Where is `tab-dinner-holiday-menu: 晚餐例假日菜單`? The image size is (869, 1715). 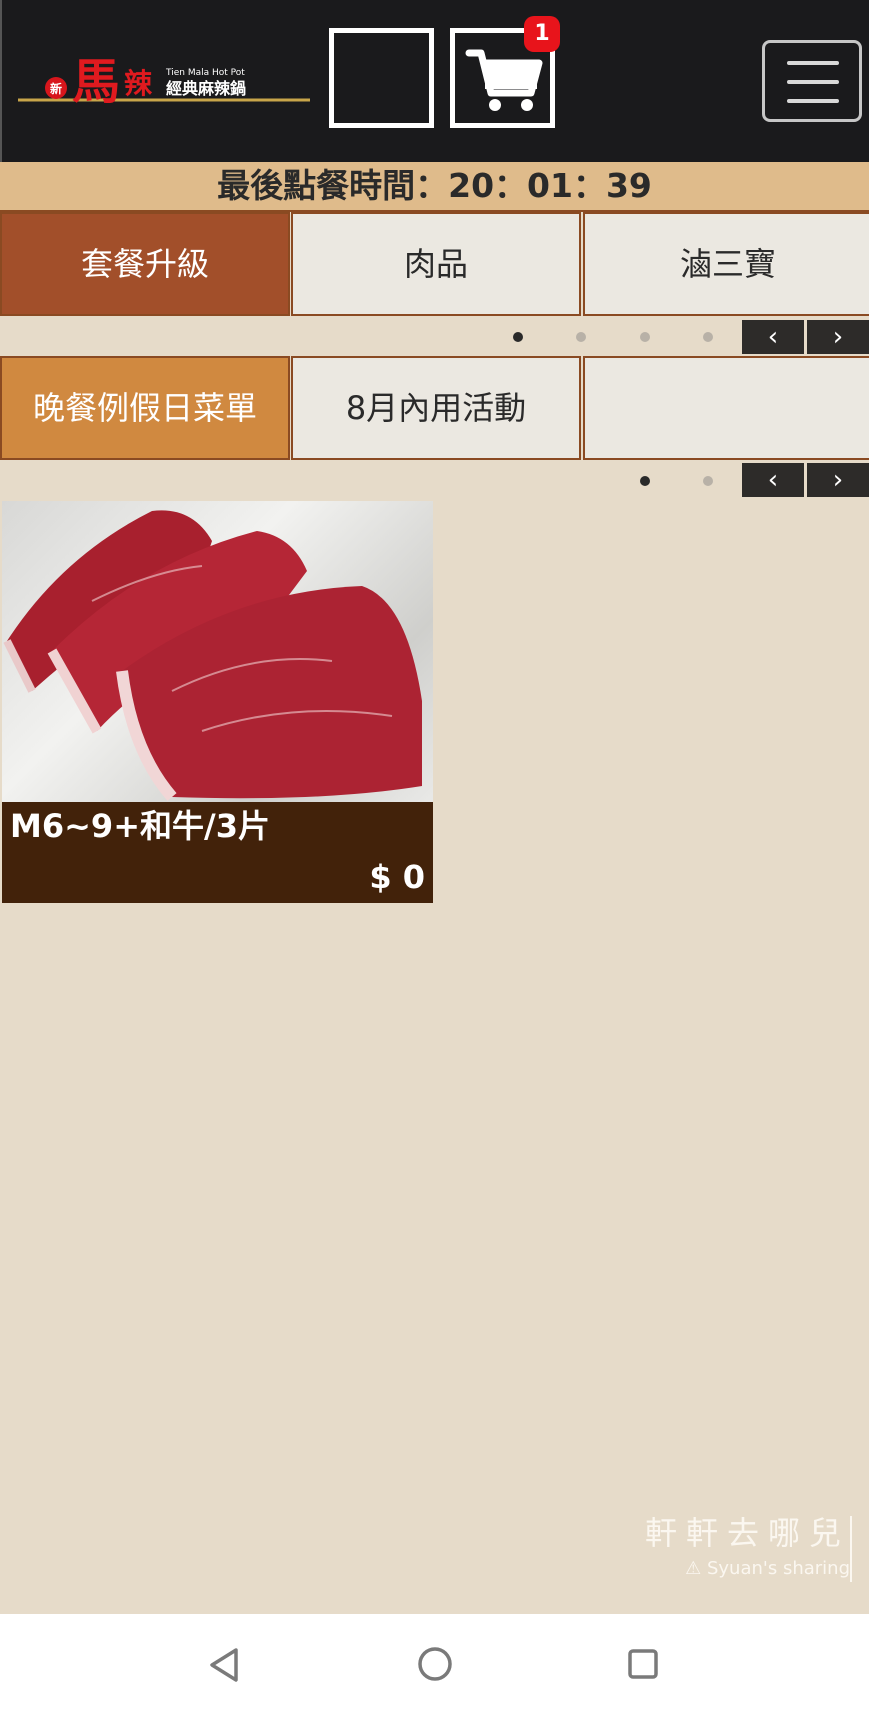 tab-dinner-holiday-menu: 晚餐例假日菜單 is located at coordinates (145, 408).